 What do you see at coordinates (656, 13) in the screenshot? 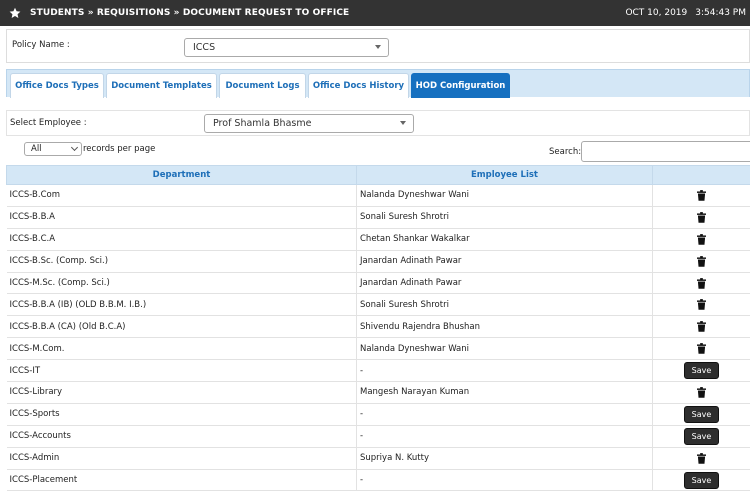
I see `current-date: OCT 10, 2019` at bounding box center [656, 13].